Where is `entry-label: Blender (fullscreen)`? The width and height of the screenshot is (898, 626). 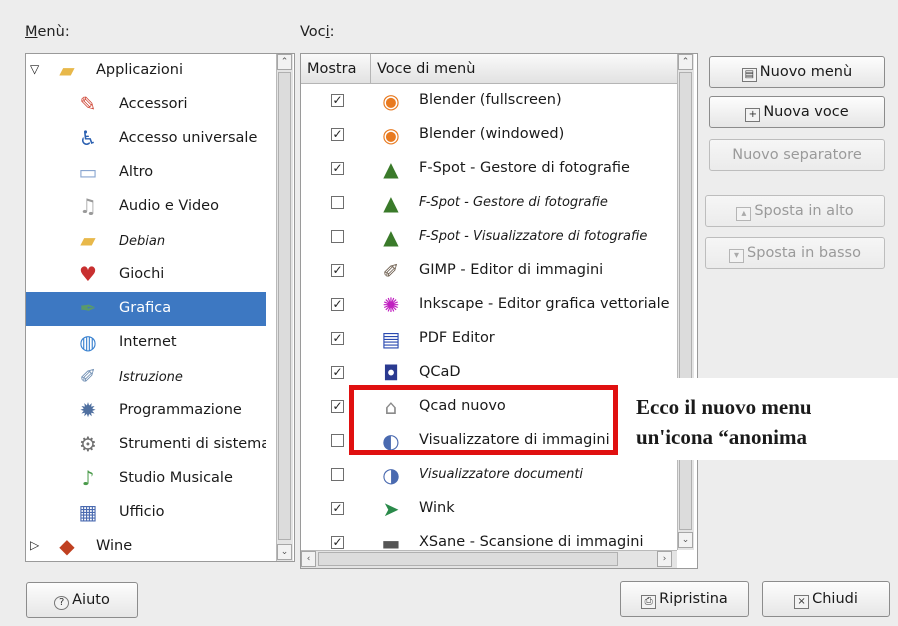 entry-label: Blender (fullscreen) is located at coordinates (490, 100).